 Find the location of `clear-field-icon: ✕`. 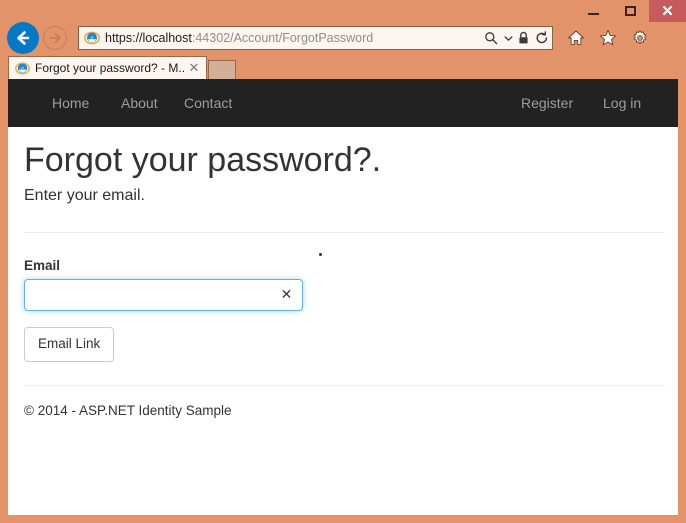

clear-field-icon: ✕ is located at coordinates (286, 294).